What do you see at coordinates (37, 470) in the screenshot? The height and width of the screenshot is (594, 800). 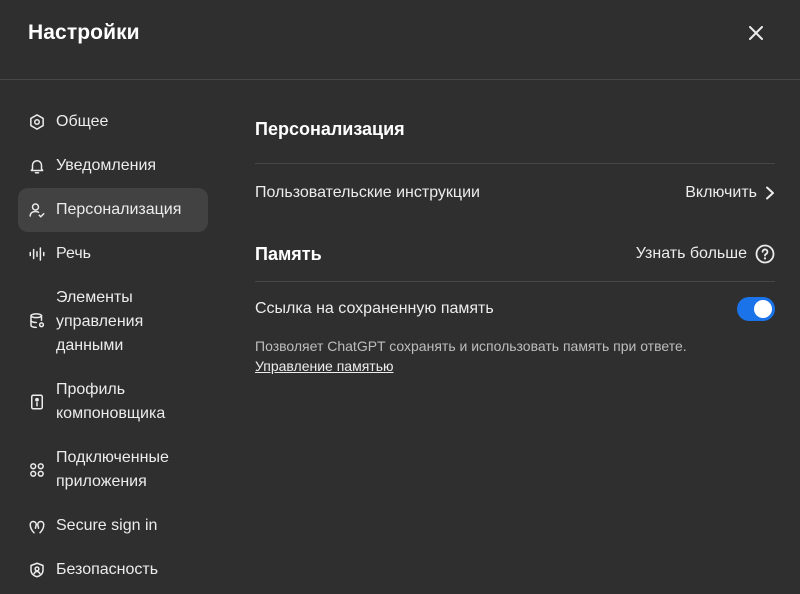 I see `apps-icon` at bounding box center [37, 470].